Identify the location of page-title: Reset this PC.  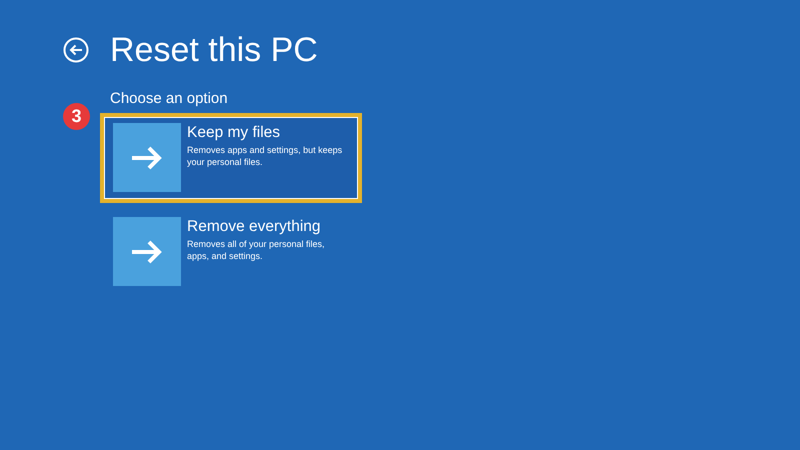
(214, 50).